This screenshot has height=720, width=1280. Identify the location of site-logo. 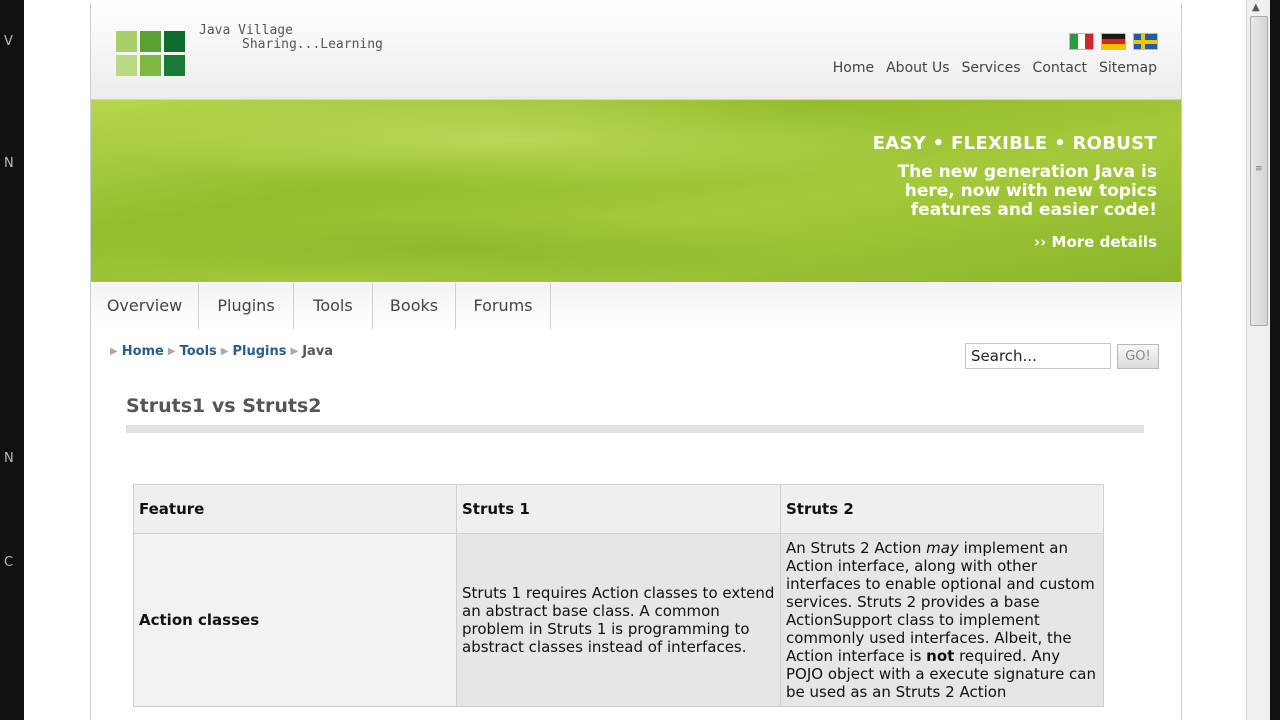
(152, 54).